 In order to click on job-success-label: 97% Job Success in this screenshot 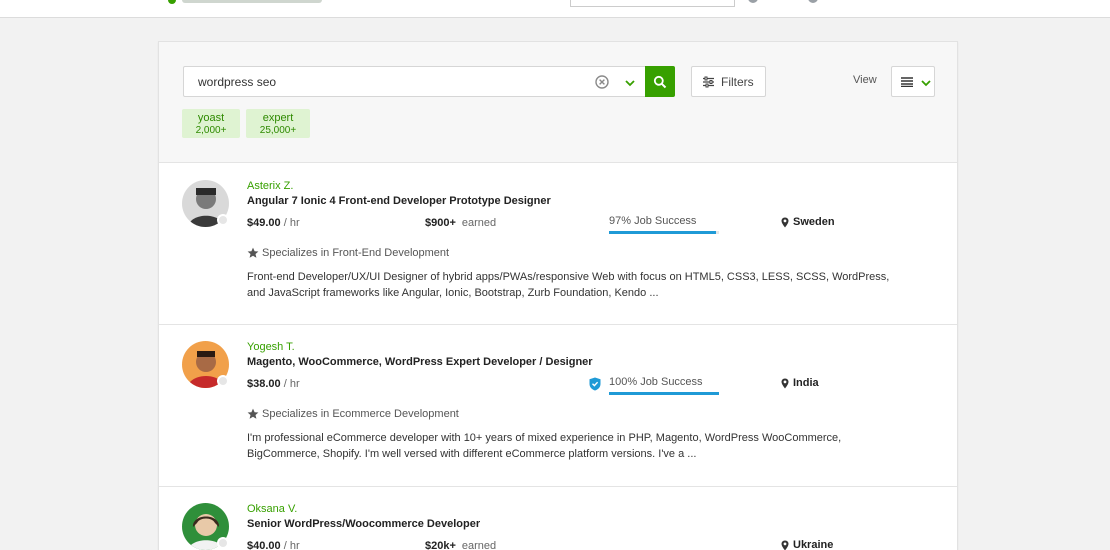, I will do `click(653, 221)`.